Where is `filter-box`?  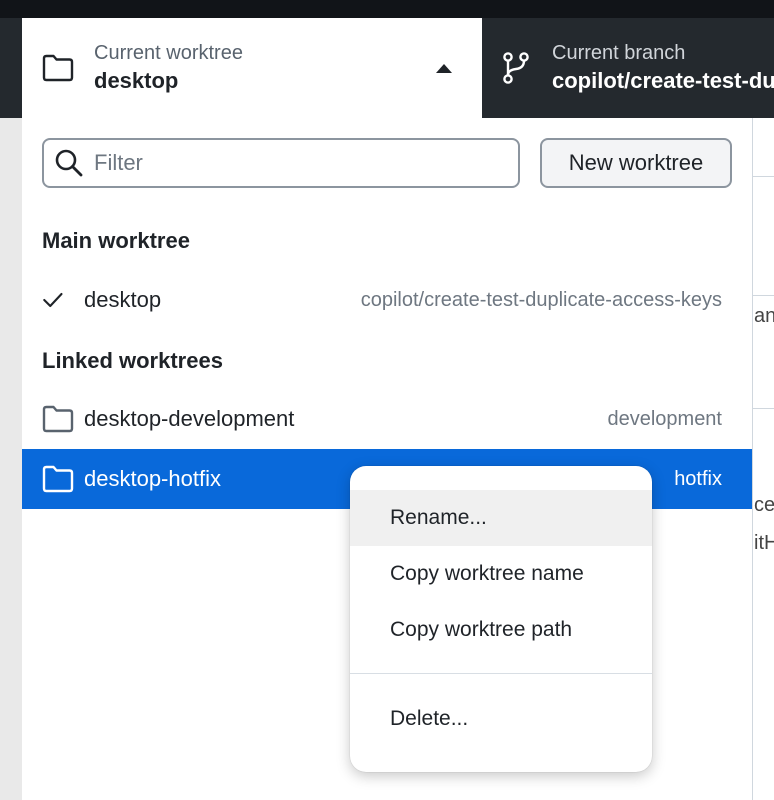
filter-box is located at coordinates (281, 163).